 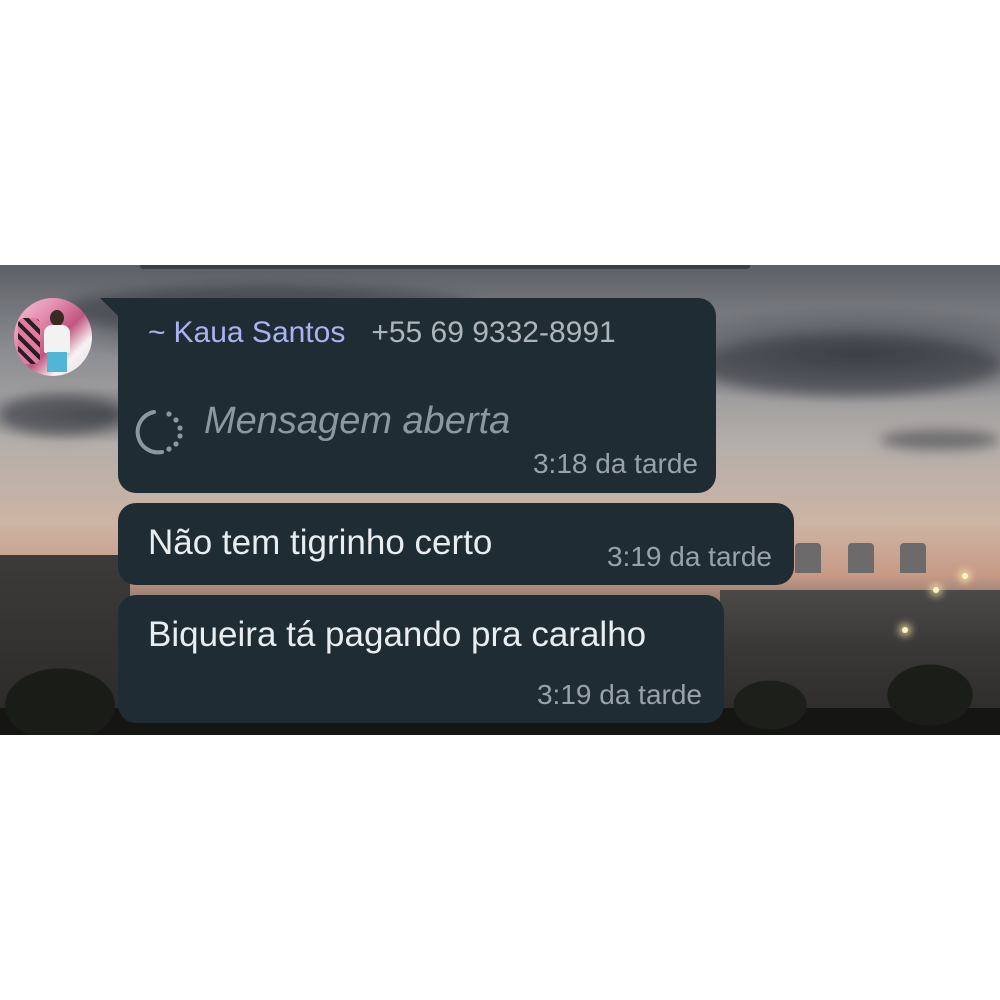 What do you see at coordinates (357, 420) in the screenshot?
I see `message-text: Mensagem aberta` at bounding box center [357, 420].